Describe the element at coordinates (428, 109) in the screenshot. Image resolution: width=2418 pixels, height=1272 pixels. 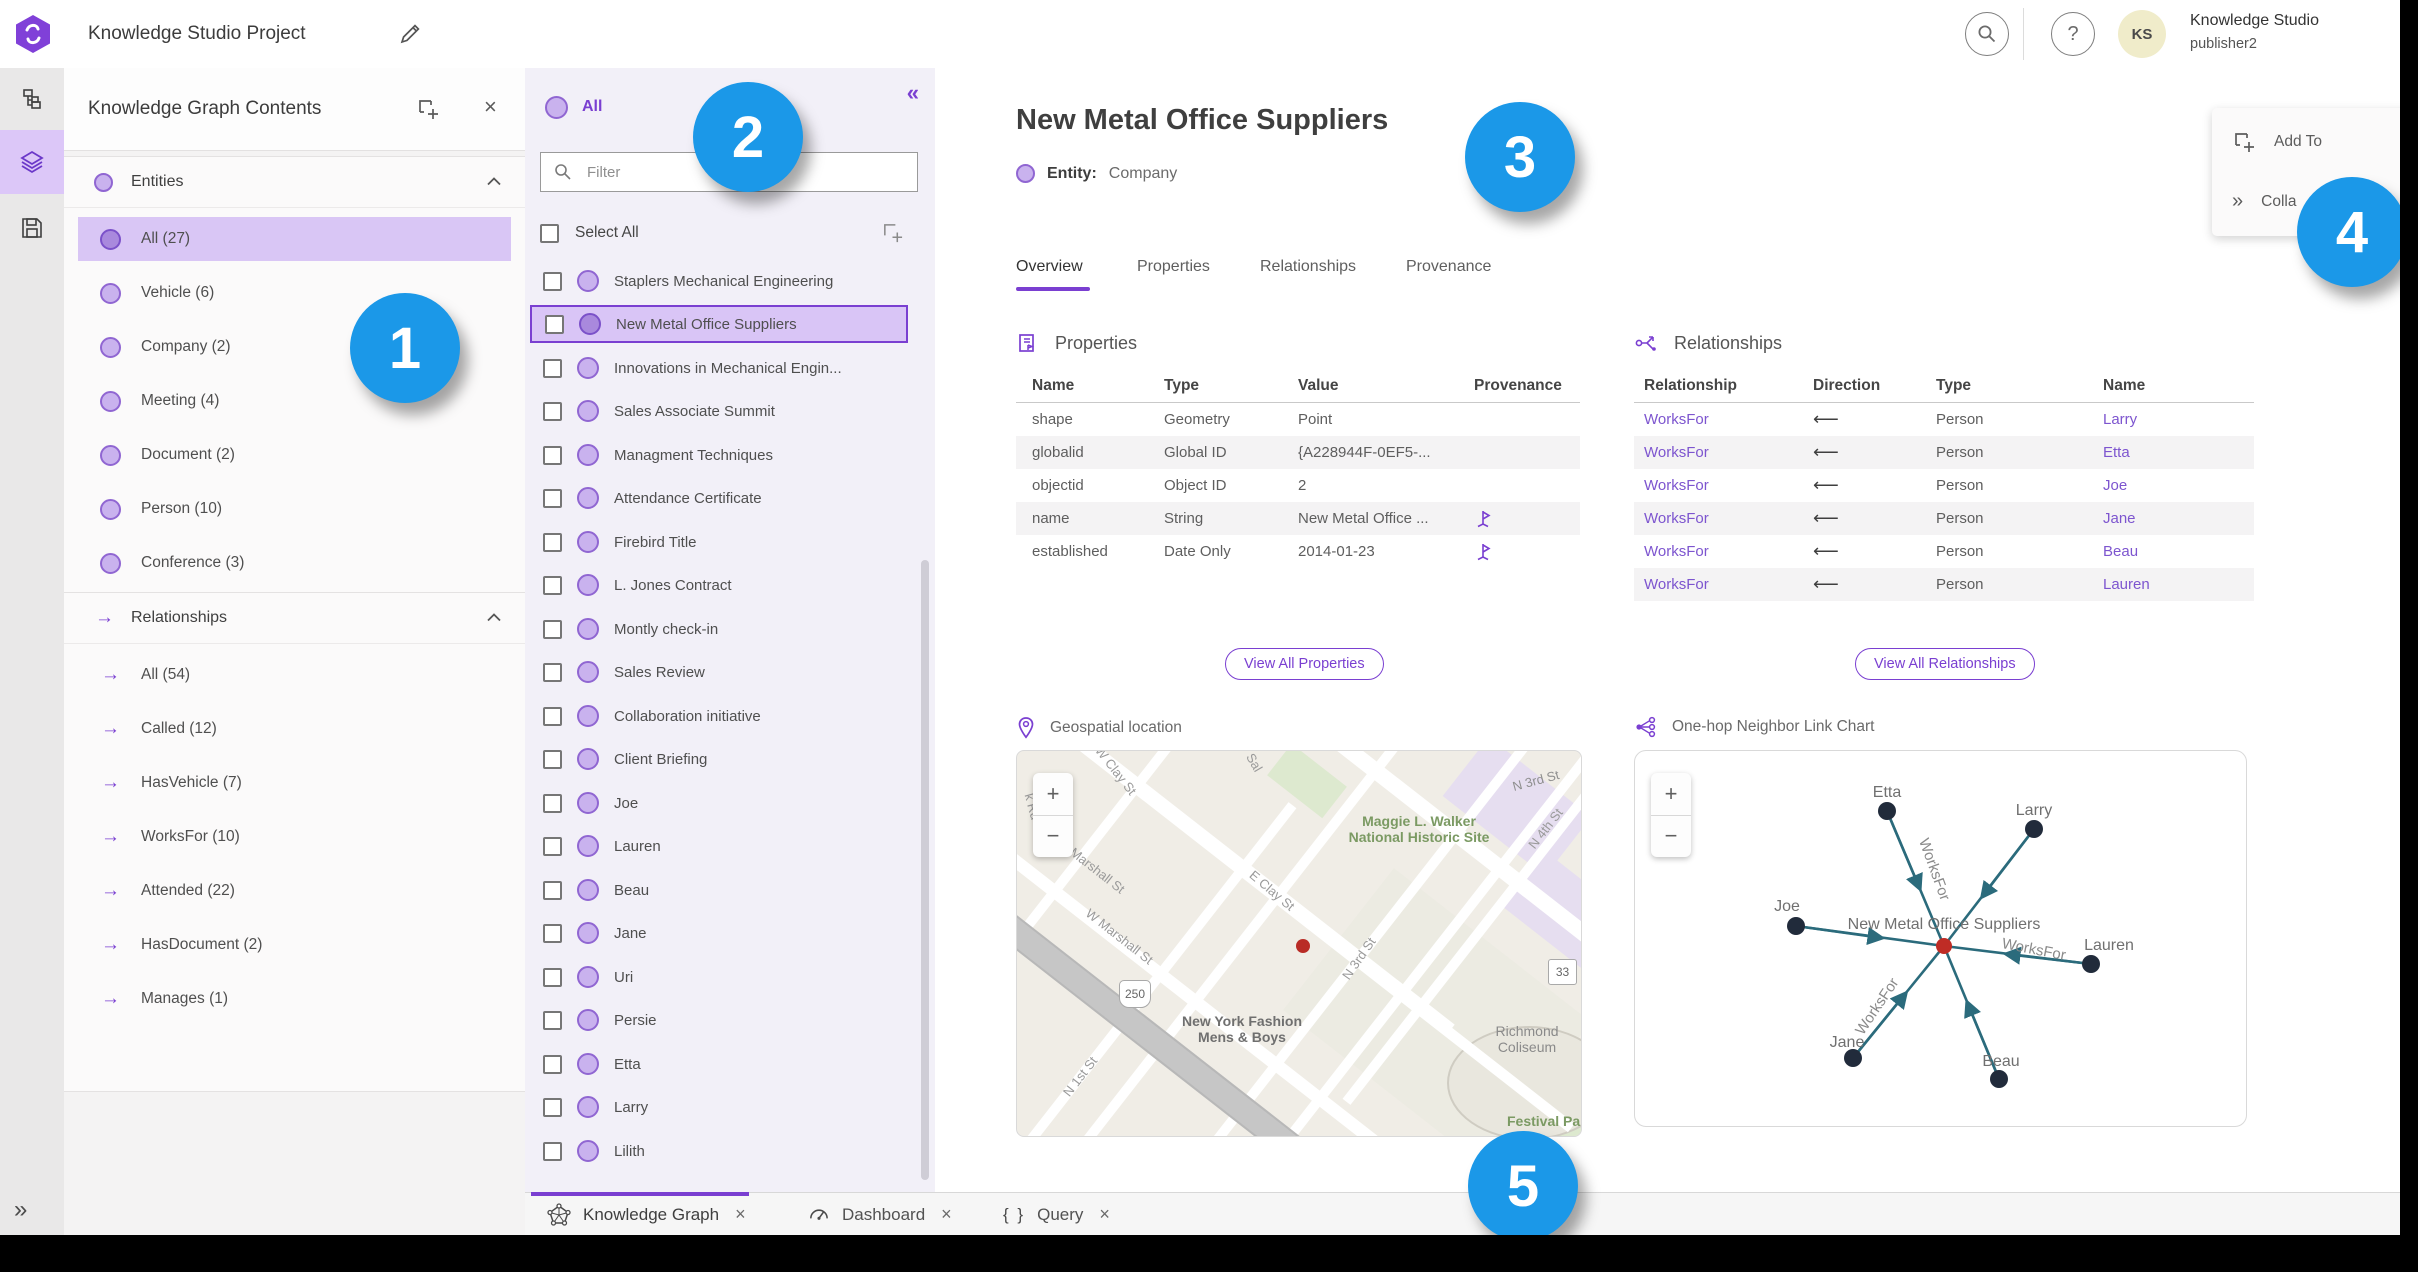
I see `add-to-map-icon` at that location.